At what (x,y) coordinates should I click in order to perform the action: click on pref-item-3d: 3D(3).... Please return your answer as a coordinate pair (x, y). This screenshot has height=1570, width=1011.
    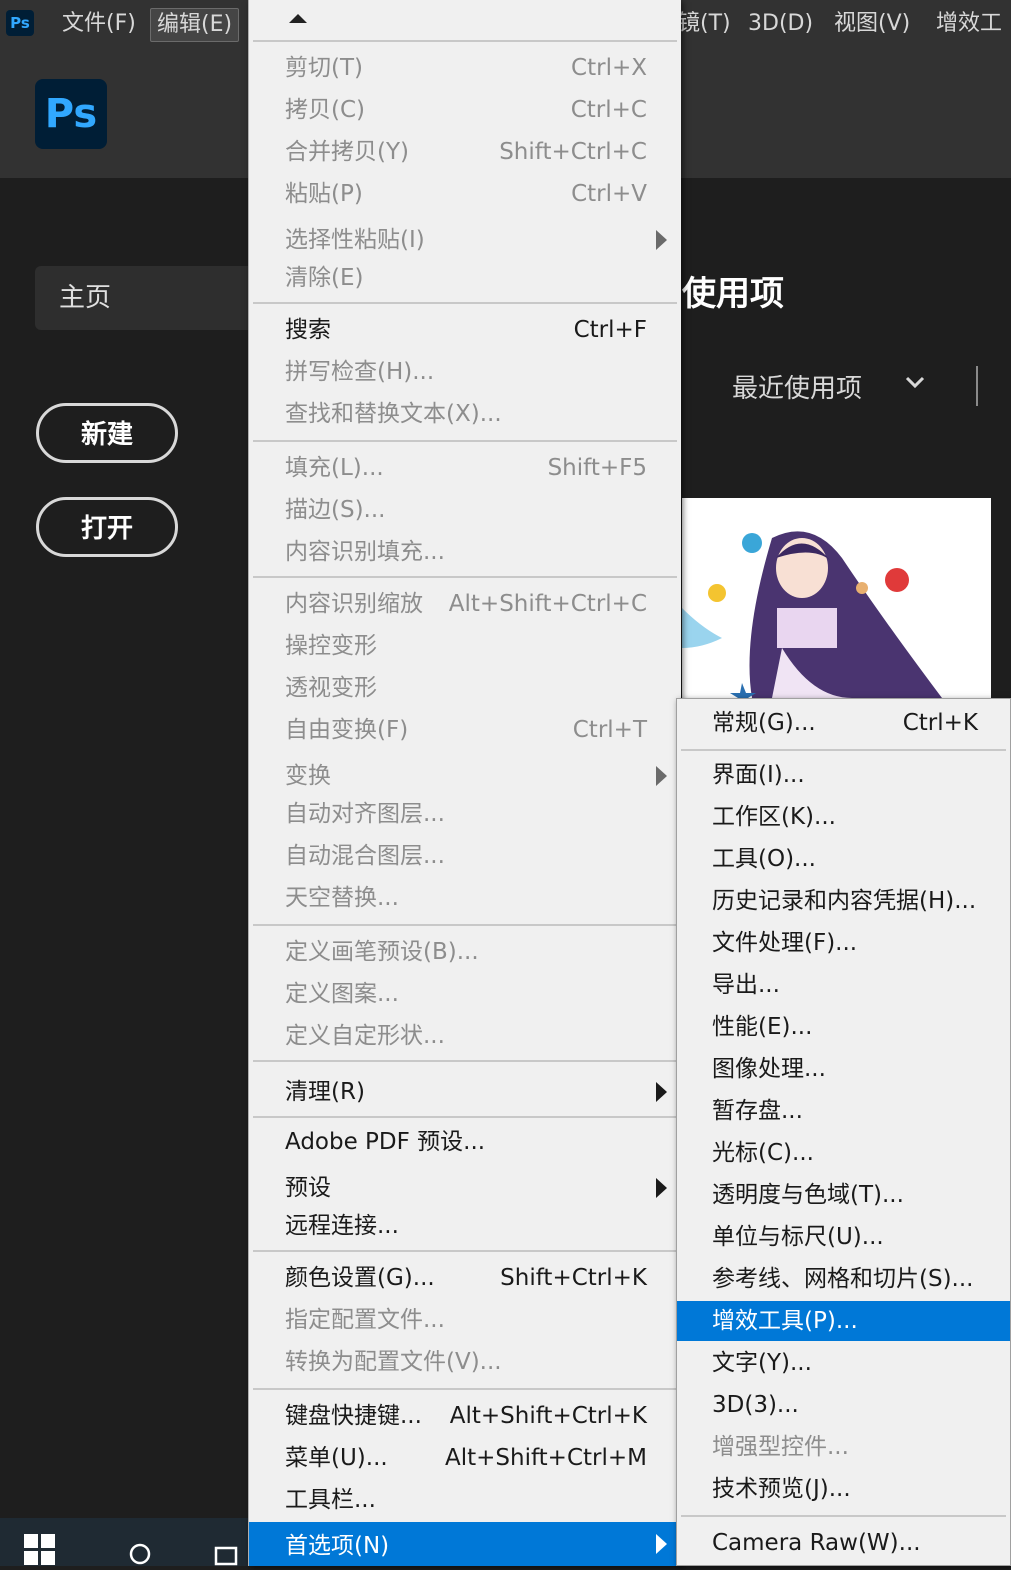
    Looking at the image, I should click on (843, 1405).